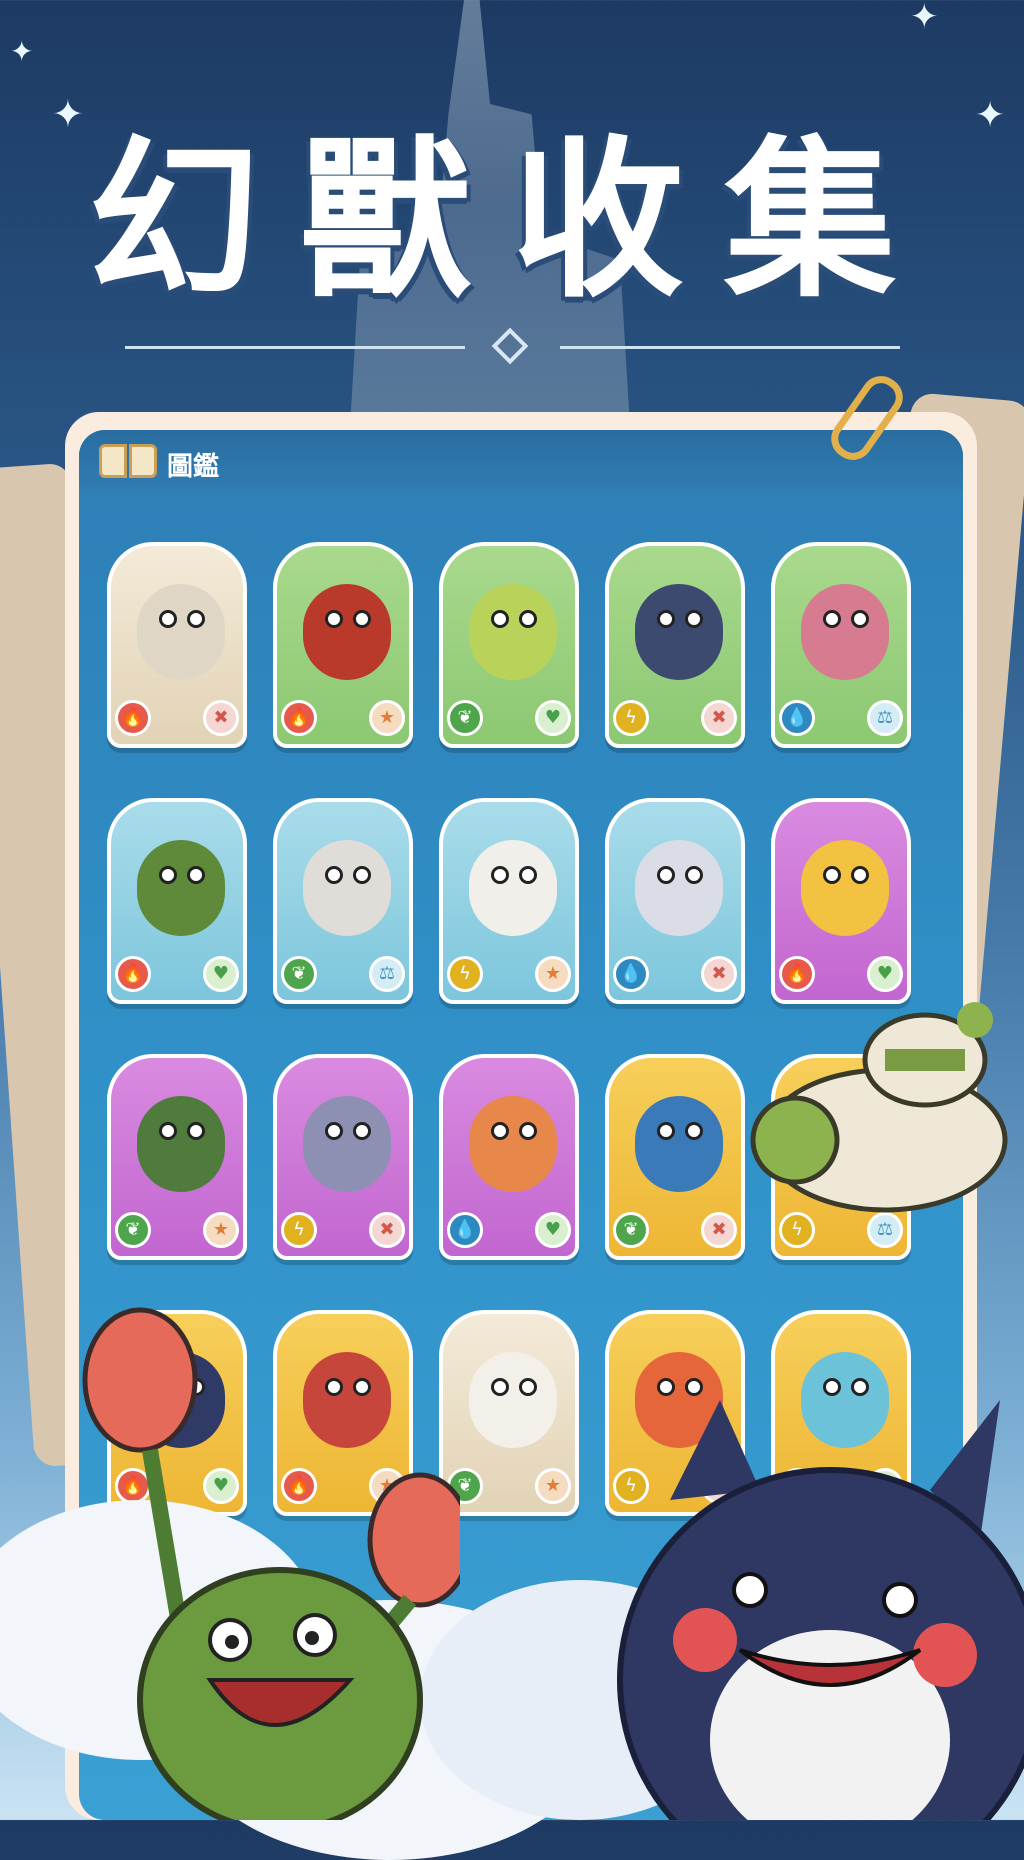 This screenshot has width=1024, height=1860. I want to click on creature-card: 🔥 ★, so click(343, 645).